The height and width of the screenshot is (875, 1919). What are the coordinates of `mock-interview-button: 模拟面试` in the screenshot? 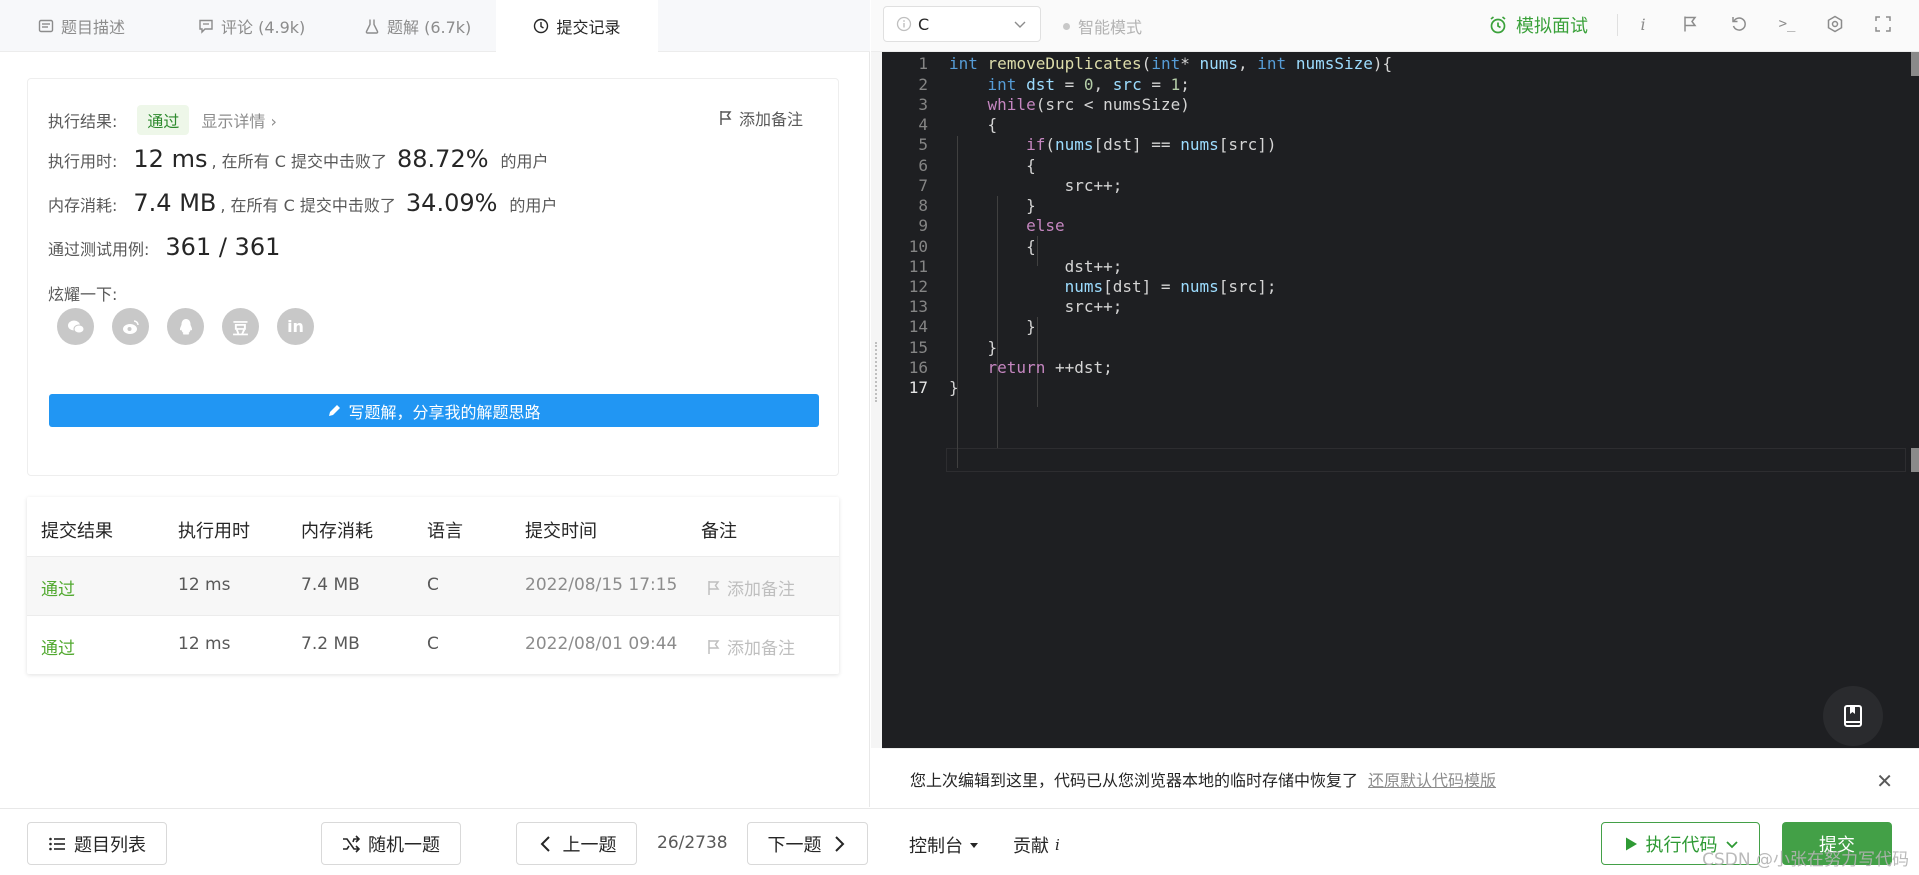 It's located at (1538, 25).